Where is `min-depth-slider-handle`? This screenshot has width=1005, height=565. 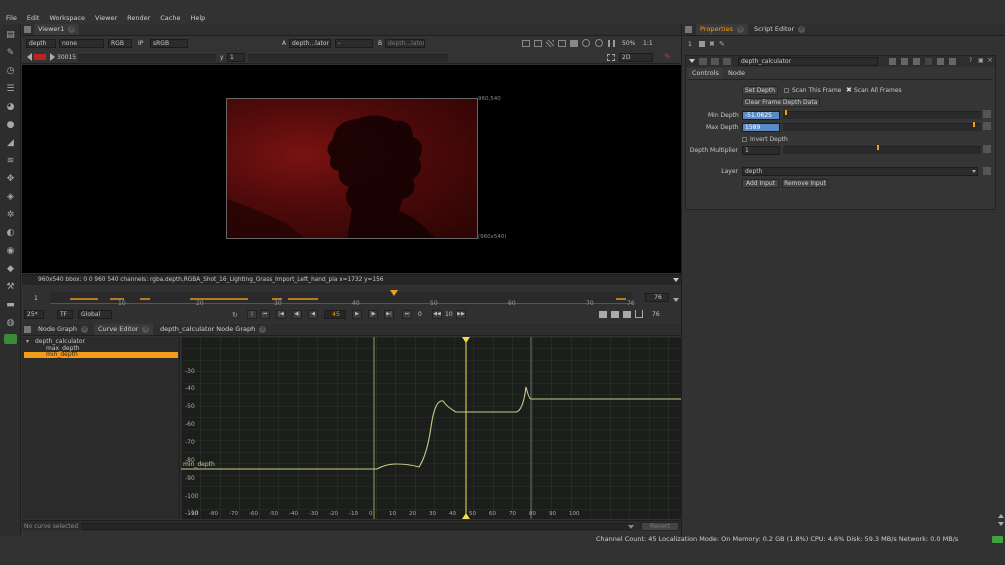
min-depth-slider-handle is located at coordinates (786, 112).